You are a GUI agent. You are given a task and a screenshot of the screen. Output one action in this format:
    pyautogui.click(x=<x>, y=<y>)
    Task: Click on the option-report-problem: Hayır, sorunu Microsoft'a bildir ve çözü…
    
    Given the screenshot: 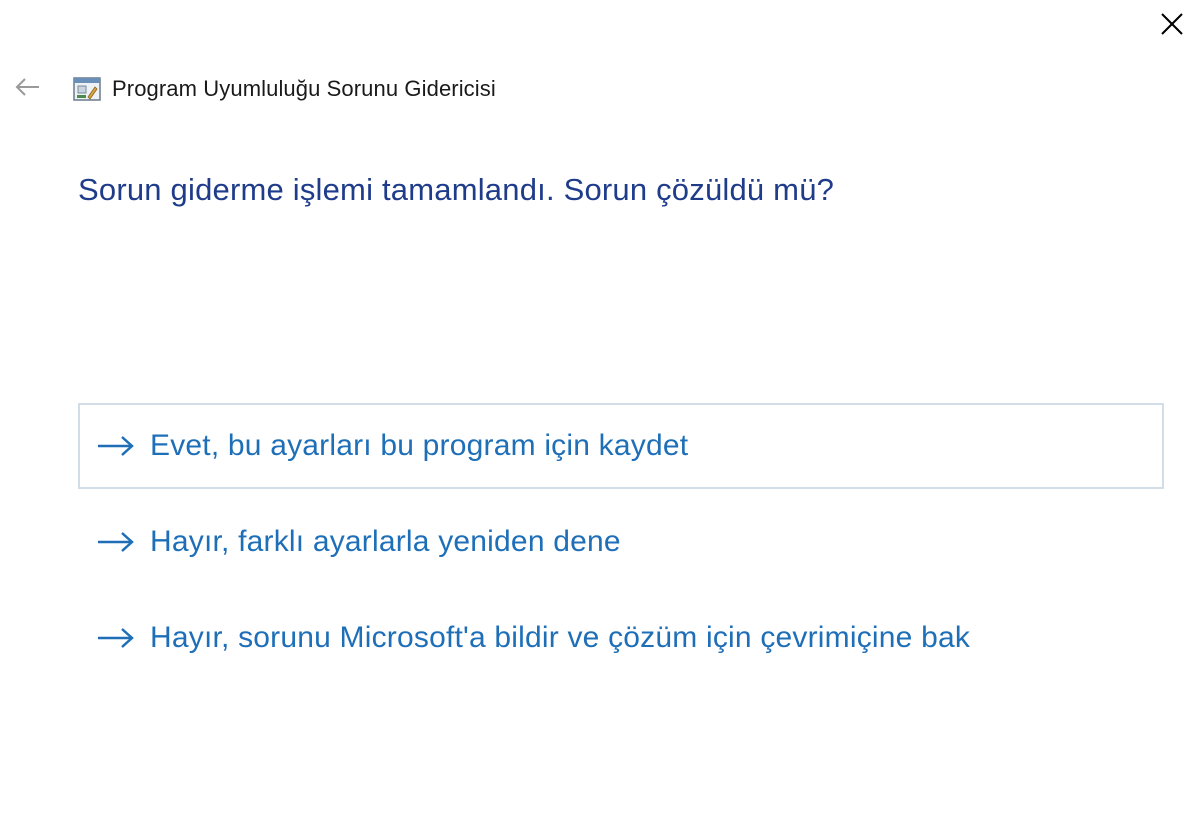 What is the action you would take?
    pyautogui.click(x=621, y=638)
    